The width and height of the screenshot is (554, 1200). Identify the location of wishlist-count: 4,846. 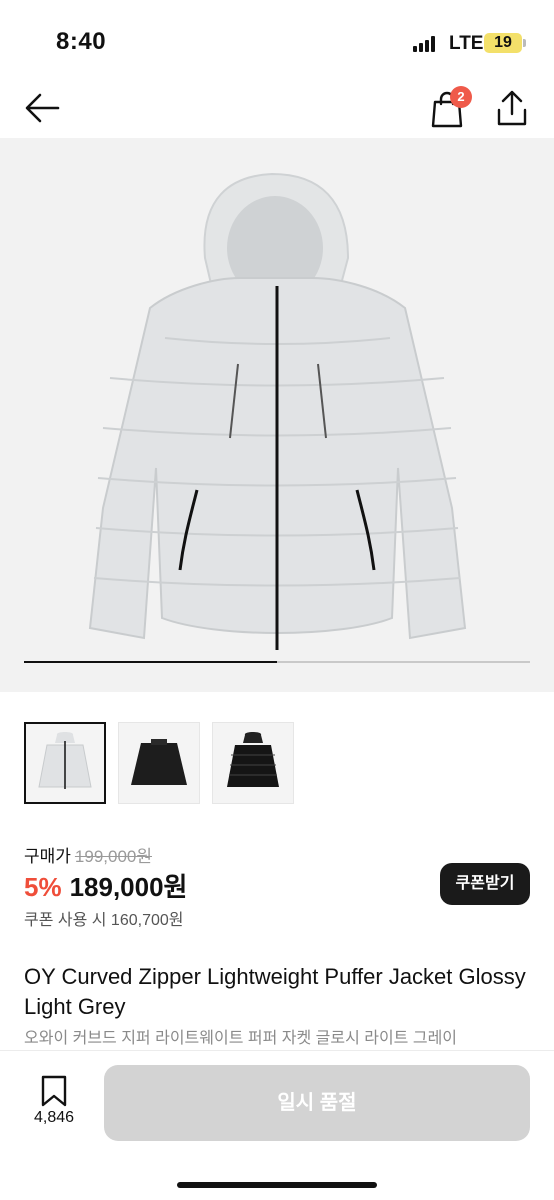
(54, 1117).